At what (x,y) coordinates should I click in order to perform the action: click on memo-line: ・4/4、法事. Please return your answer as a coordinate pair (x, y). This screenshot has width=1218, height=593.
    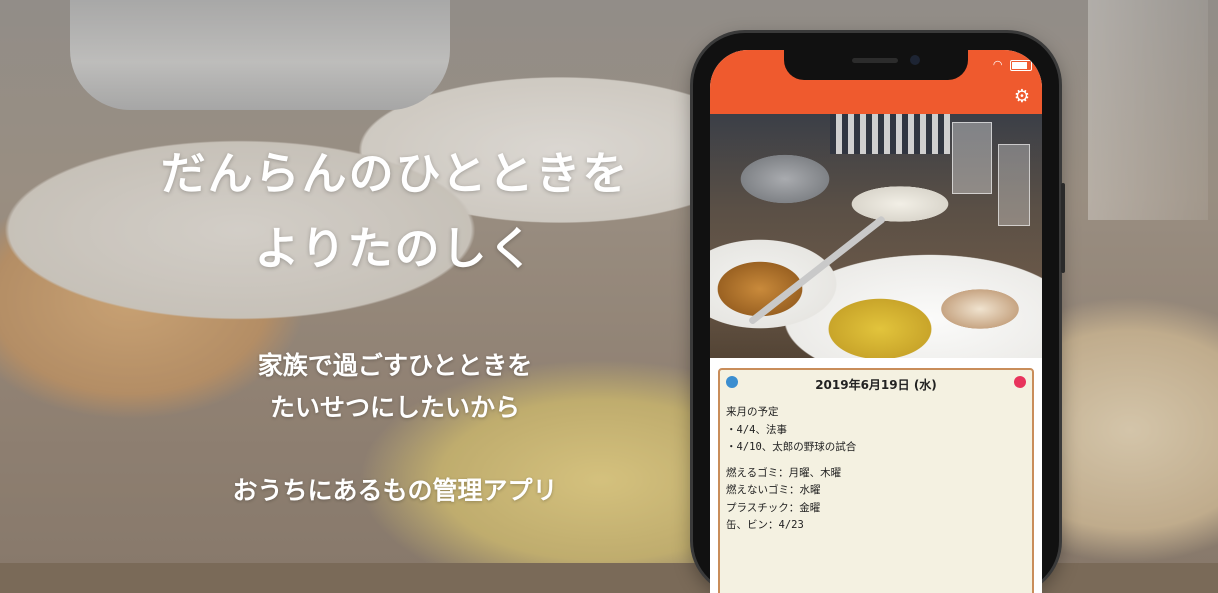
    Looking at the image, I should click on (756, 429).